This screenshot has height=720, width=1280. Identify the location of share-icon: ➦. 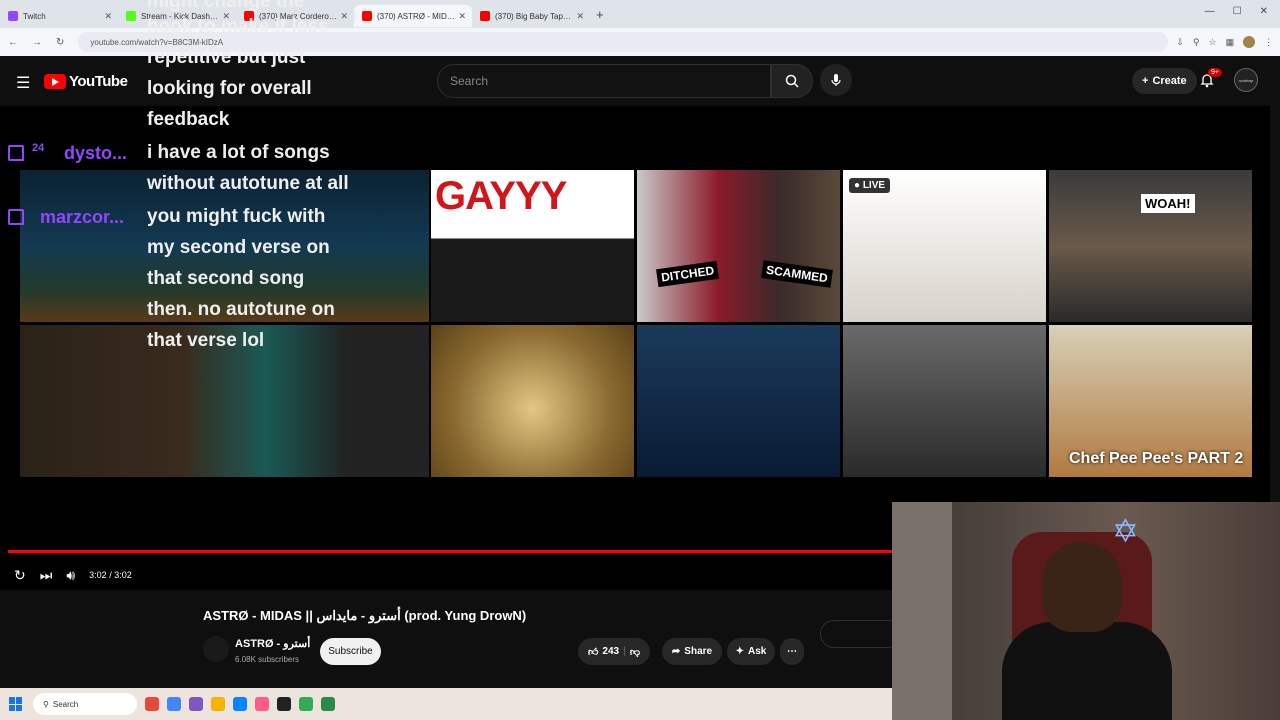
(676, 651).